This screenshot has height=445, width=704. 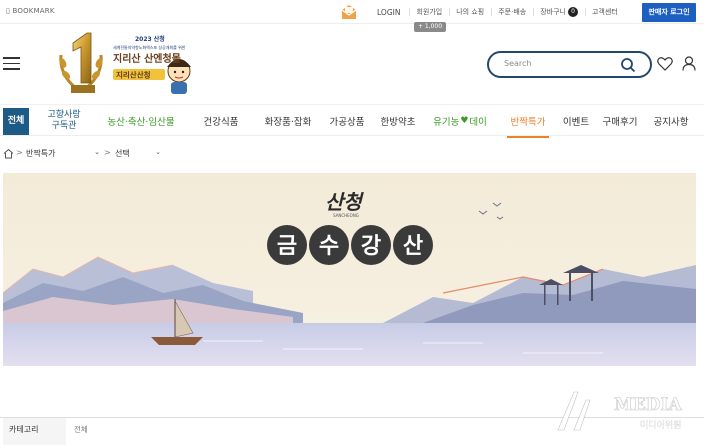 I want to click on tab-hometown-subscription: 고향사랑 구독관, so click(x=64, y=121).